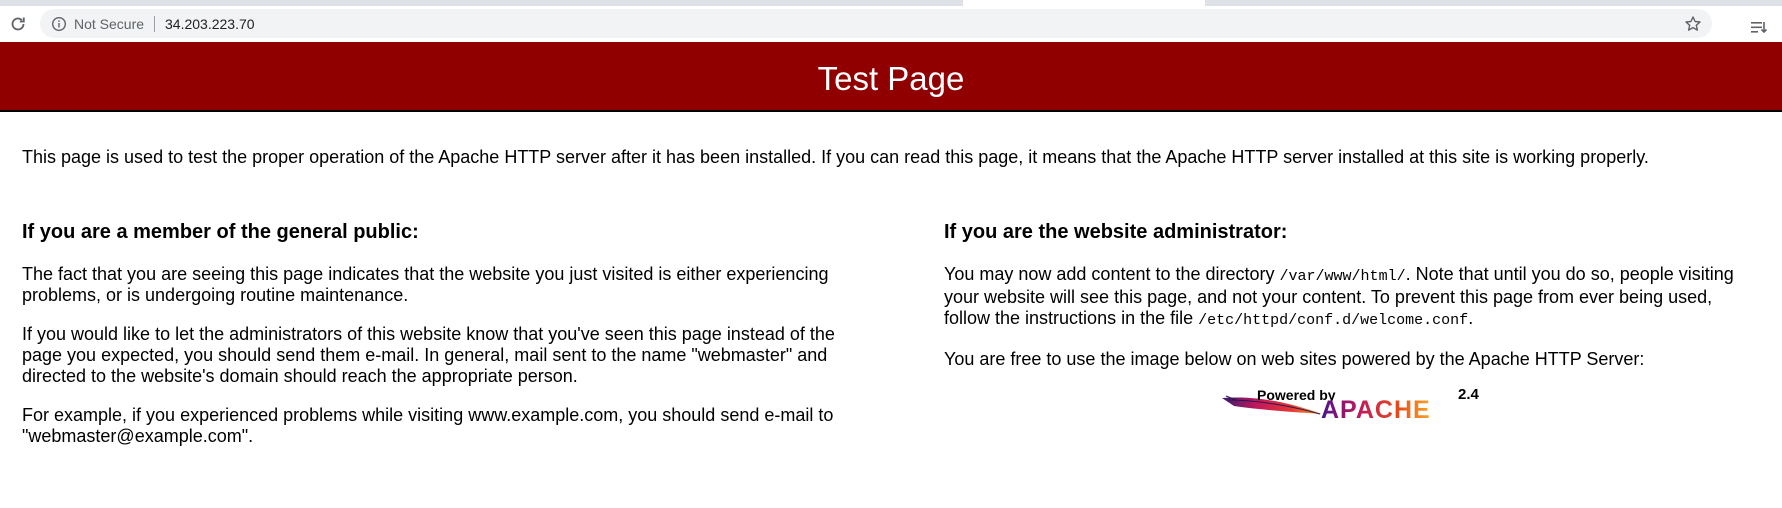  I want to click on page-title: Test Page, so click(891, 78).